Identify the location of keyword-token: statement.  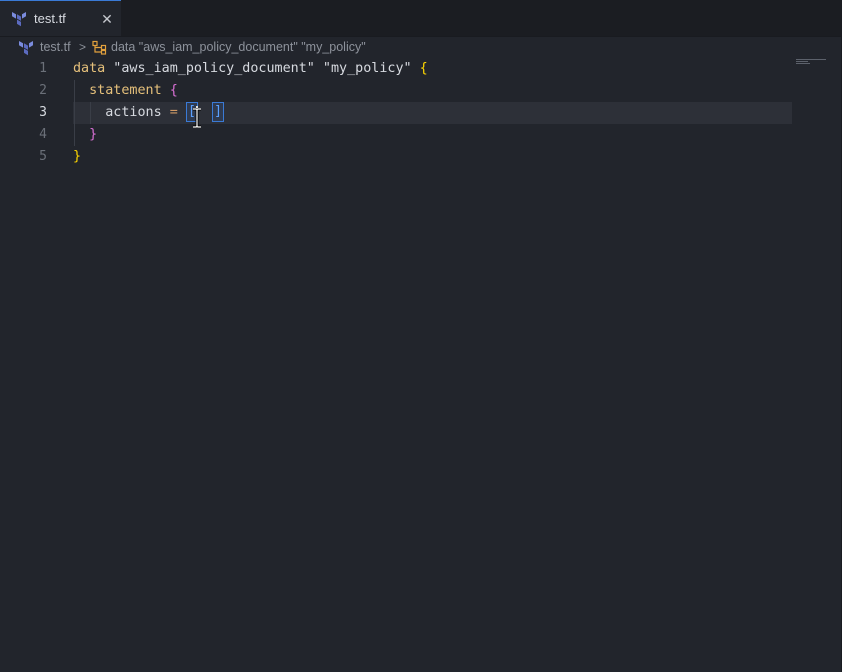
(125, 90).